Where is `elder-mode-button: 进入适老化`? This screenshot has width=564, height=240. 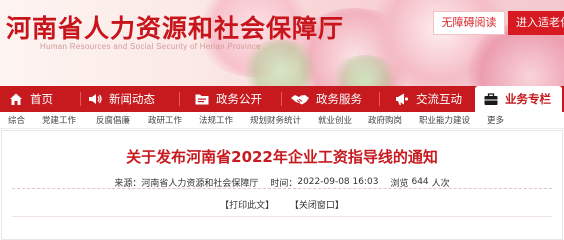
elder-mode-button: 进入适老化 is located at coordinates (536, 23).